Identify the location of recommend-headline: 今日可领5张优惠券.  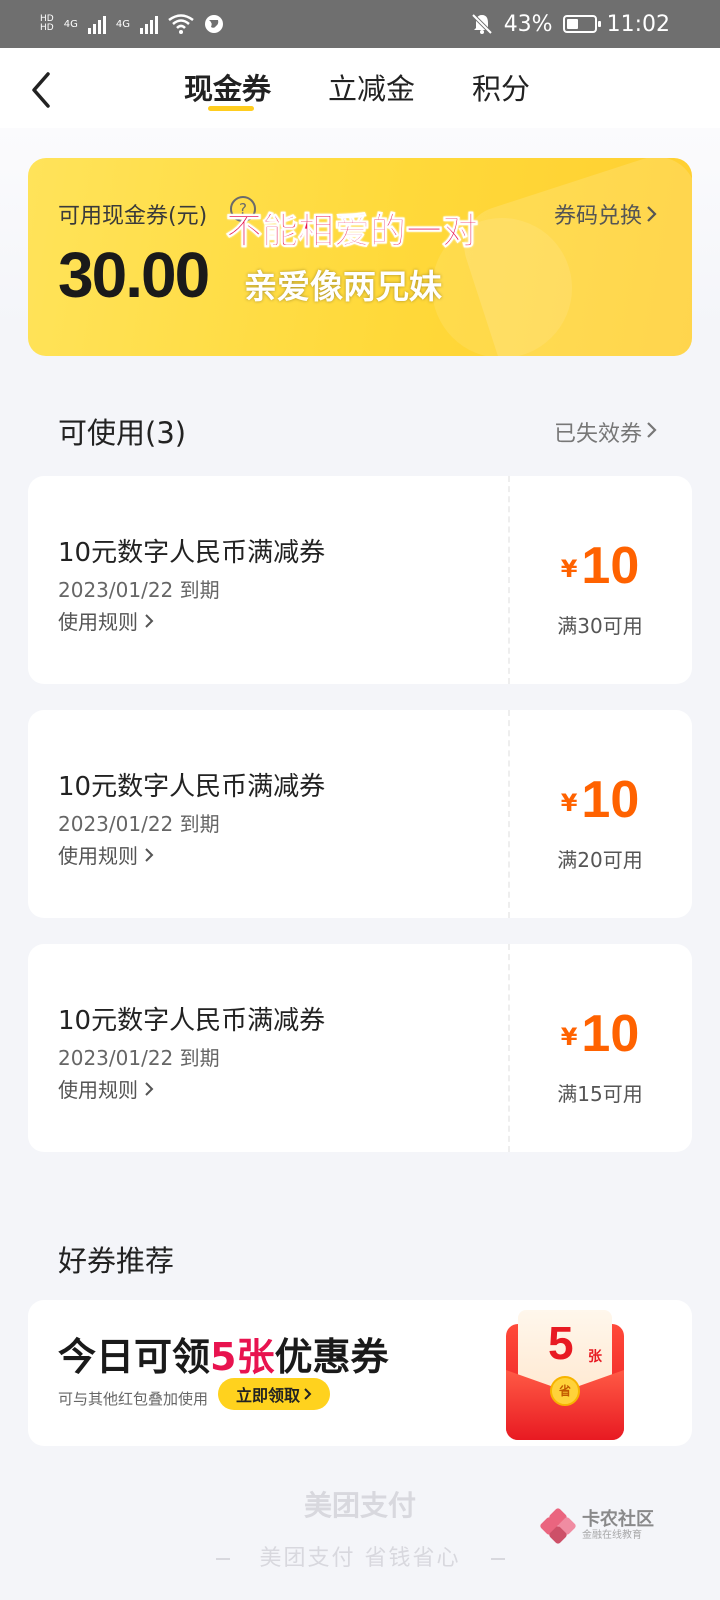
(223, 1353).